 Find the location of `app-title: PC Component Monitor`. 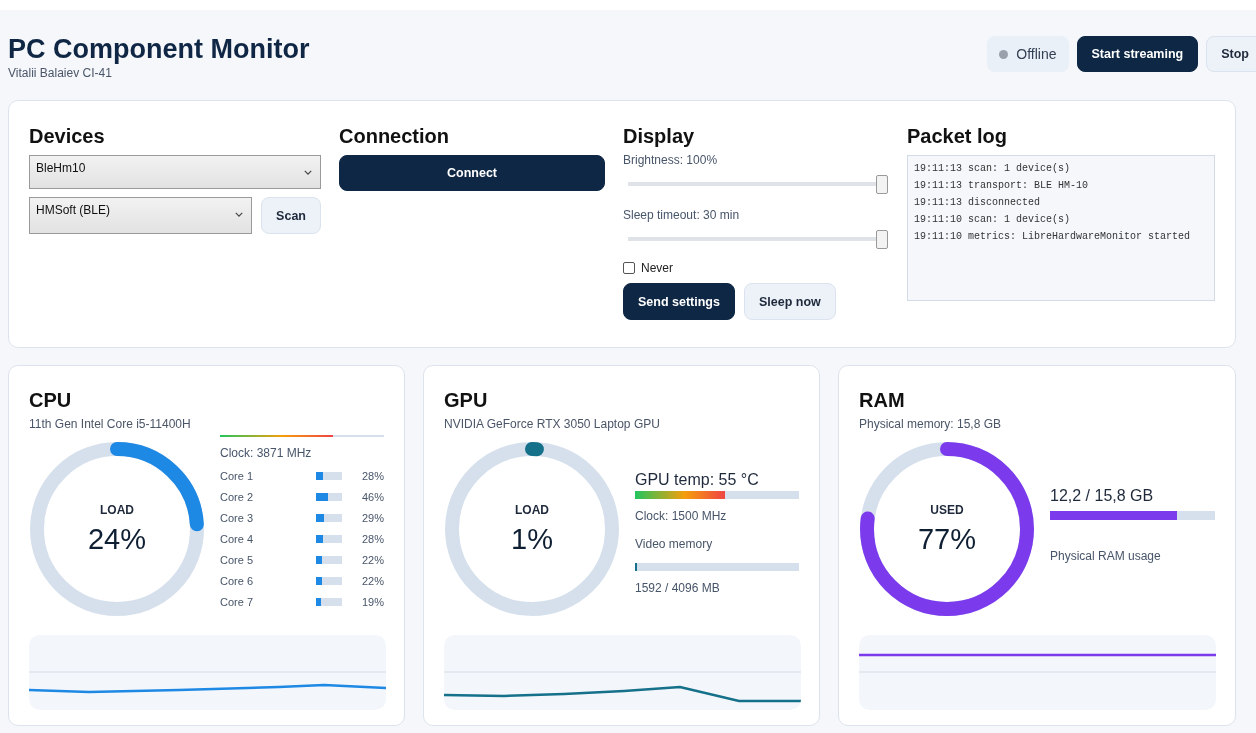

app-title: PC Component Monitor is located at coordinates (159, 49).